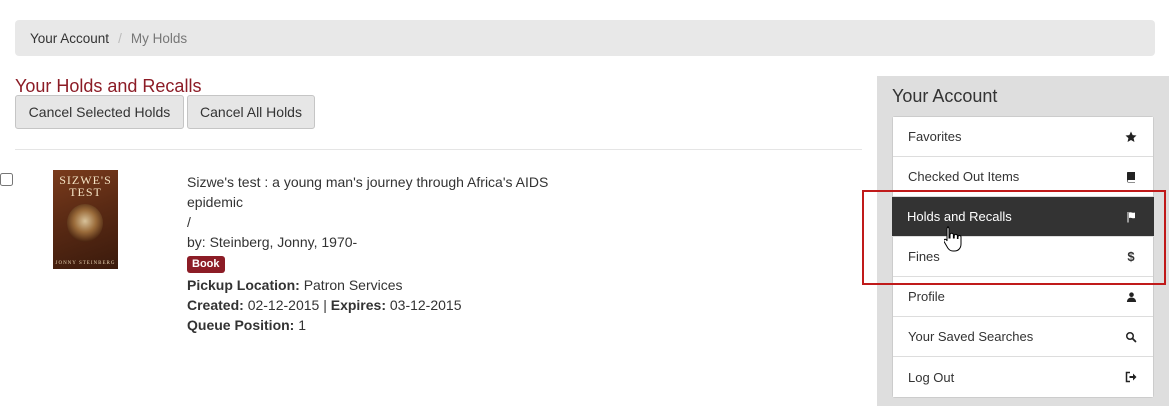  I want to click on cover-author: JONNY STEINBERG, so click(85, 263).